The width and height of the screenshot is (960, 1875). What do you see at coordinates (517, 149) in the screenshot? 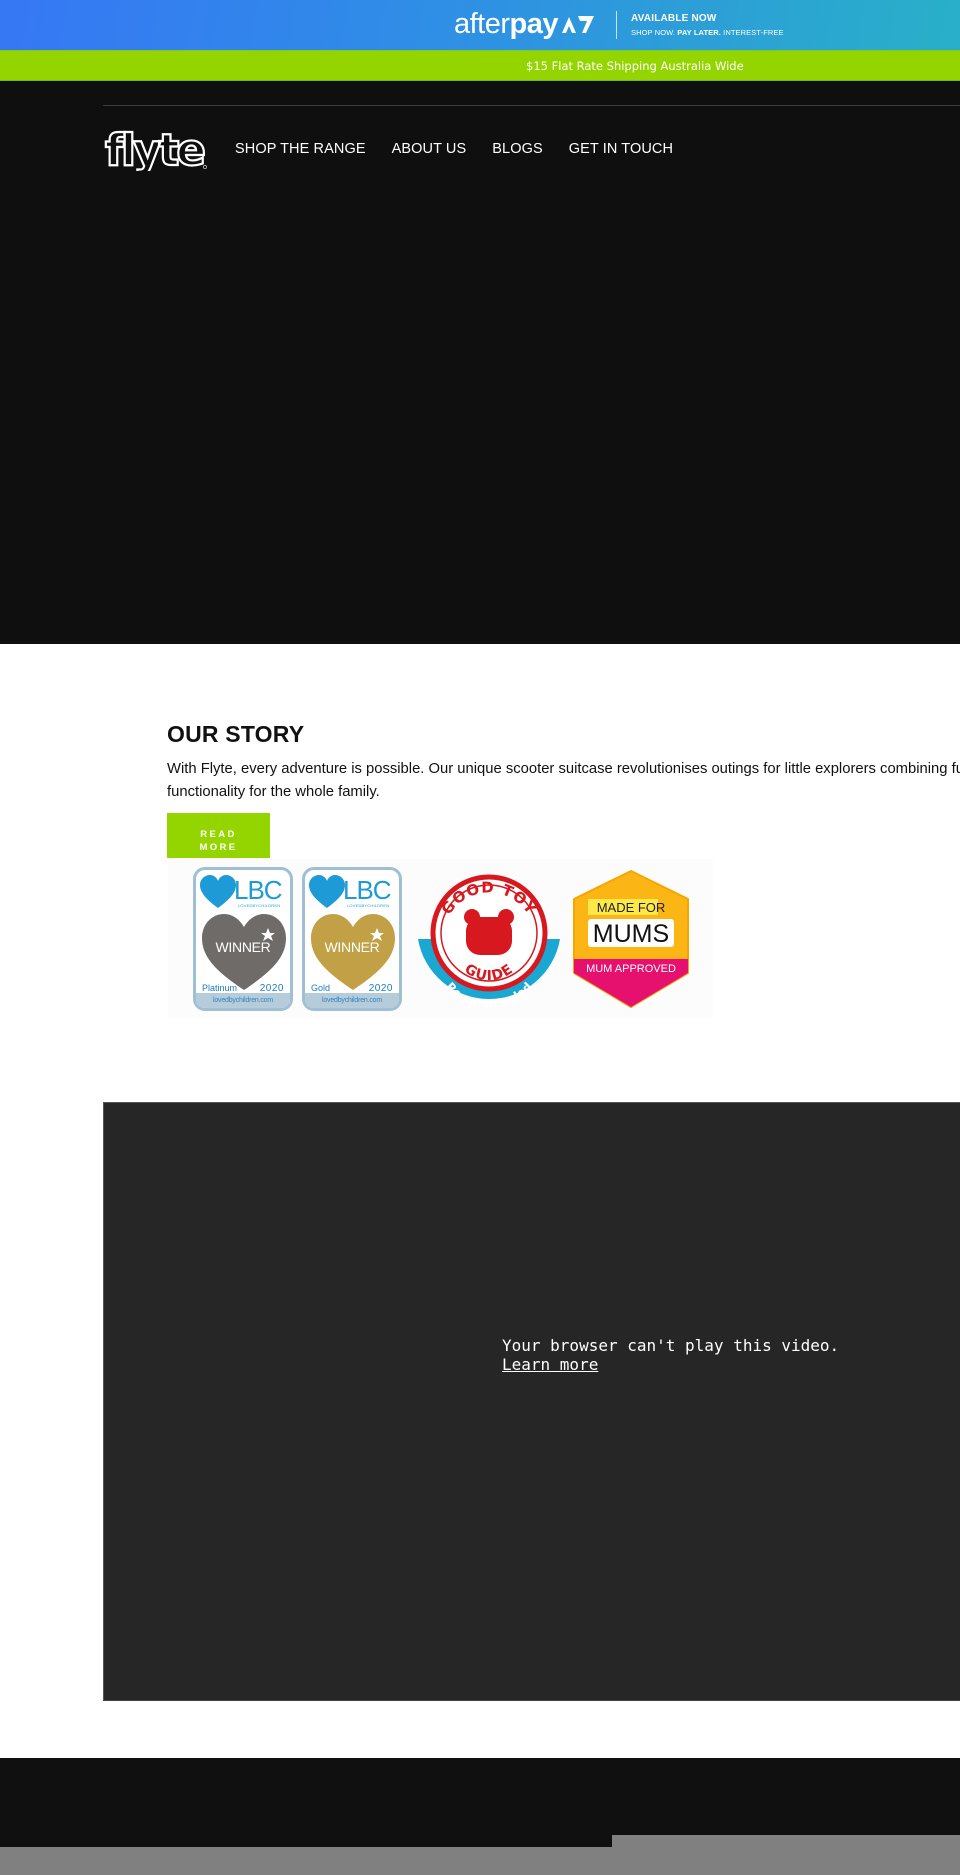
I see `nav-blogs: BLOGS` at bounding box center [517, 149].